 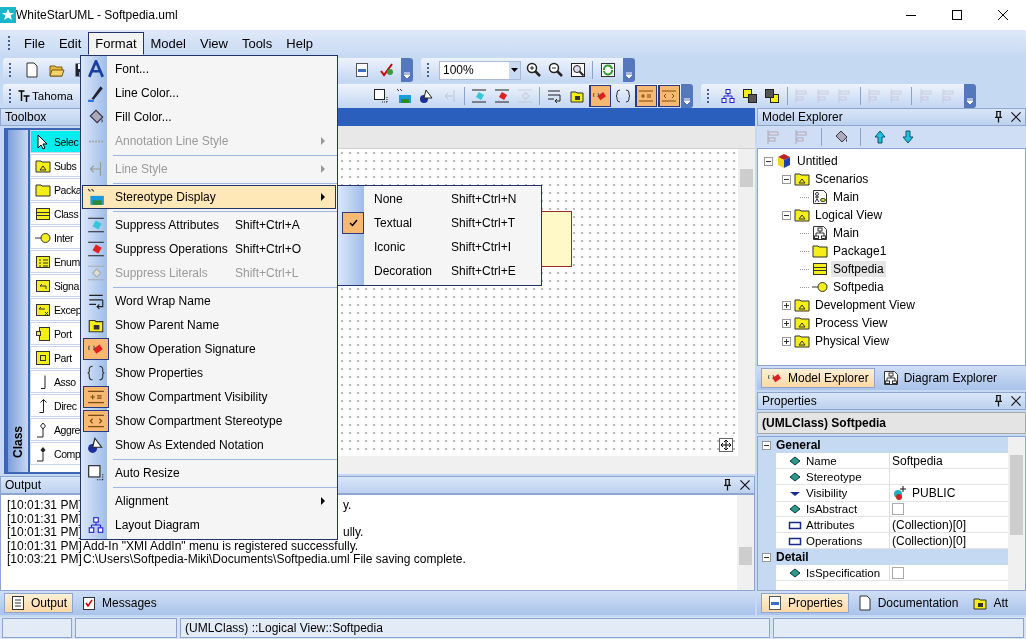 What do you see at coordinates (842, 179) in the screenshot?
I see `tree-item: Scenarios` at bounding box center [842, 179].